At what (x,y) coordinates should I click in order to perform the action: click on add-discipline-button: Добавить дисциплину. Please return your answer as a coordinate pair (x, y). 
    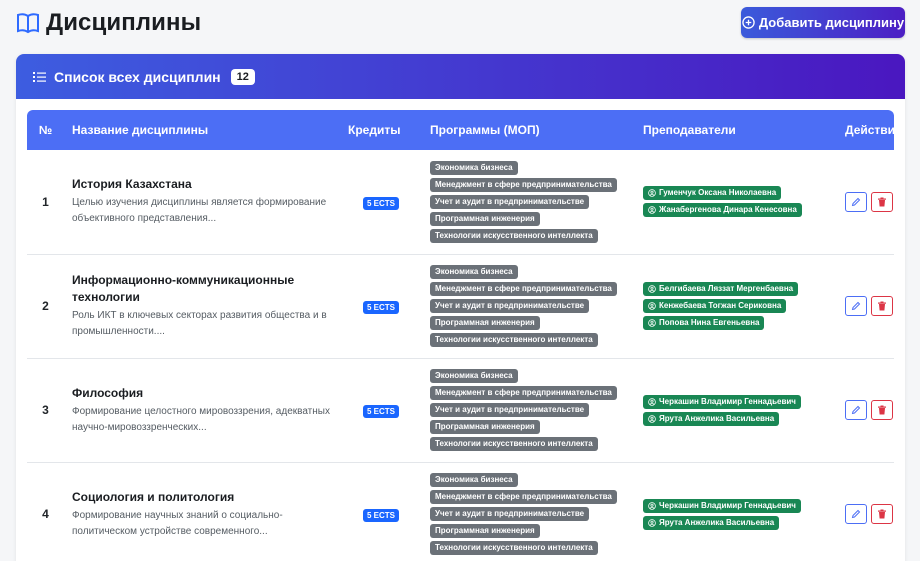
    Looking at the image, I should click on (823, 22).